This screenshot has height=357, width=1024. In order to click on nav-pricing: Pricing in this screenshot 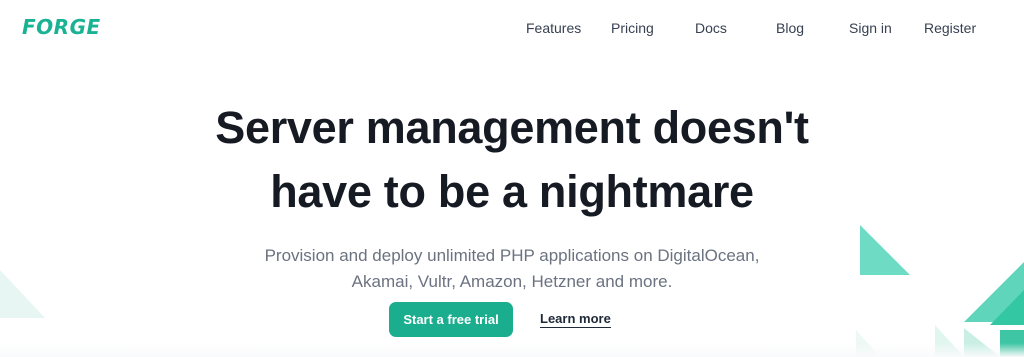, I will do `click(632, 28)`.